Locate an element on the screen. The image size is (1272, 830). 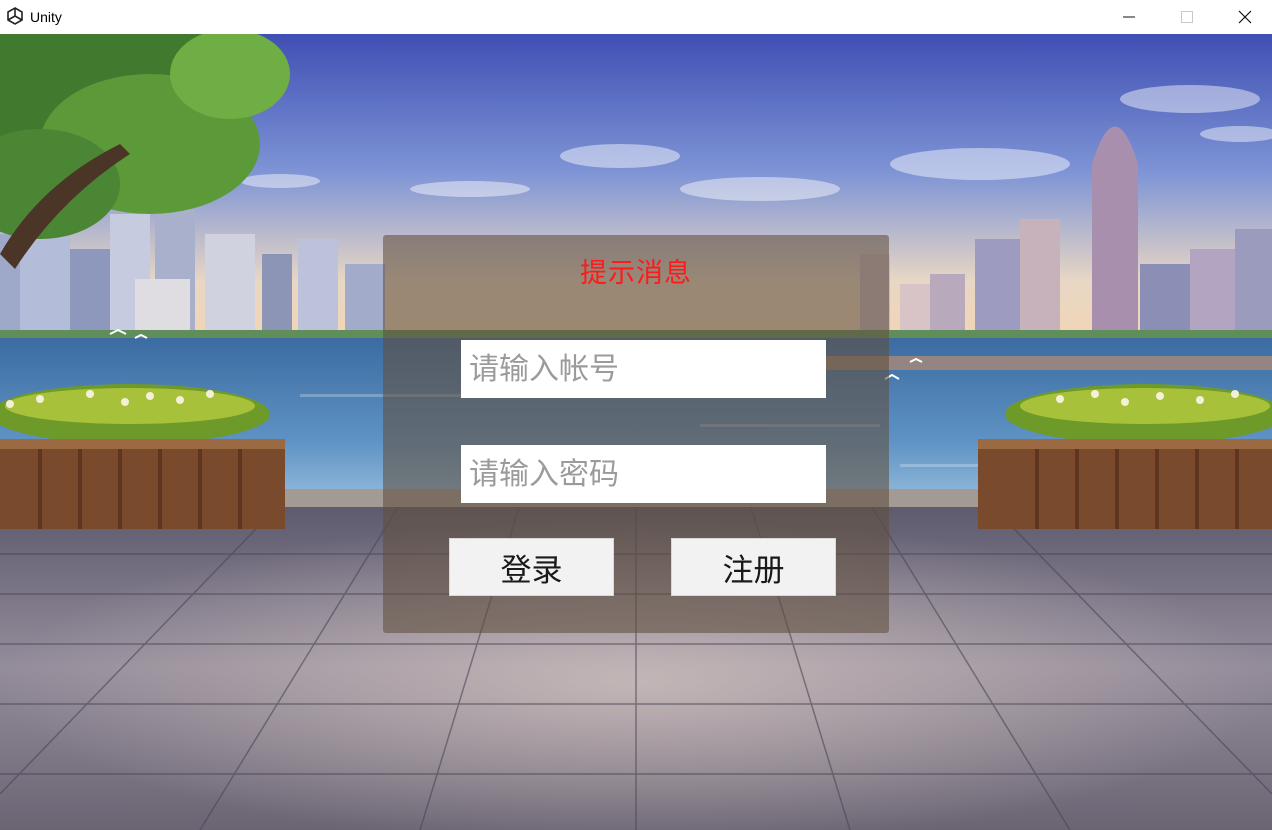
minimize-icon is located at coordinates (1129, 17).